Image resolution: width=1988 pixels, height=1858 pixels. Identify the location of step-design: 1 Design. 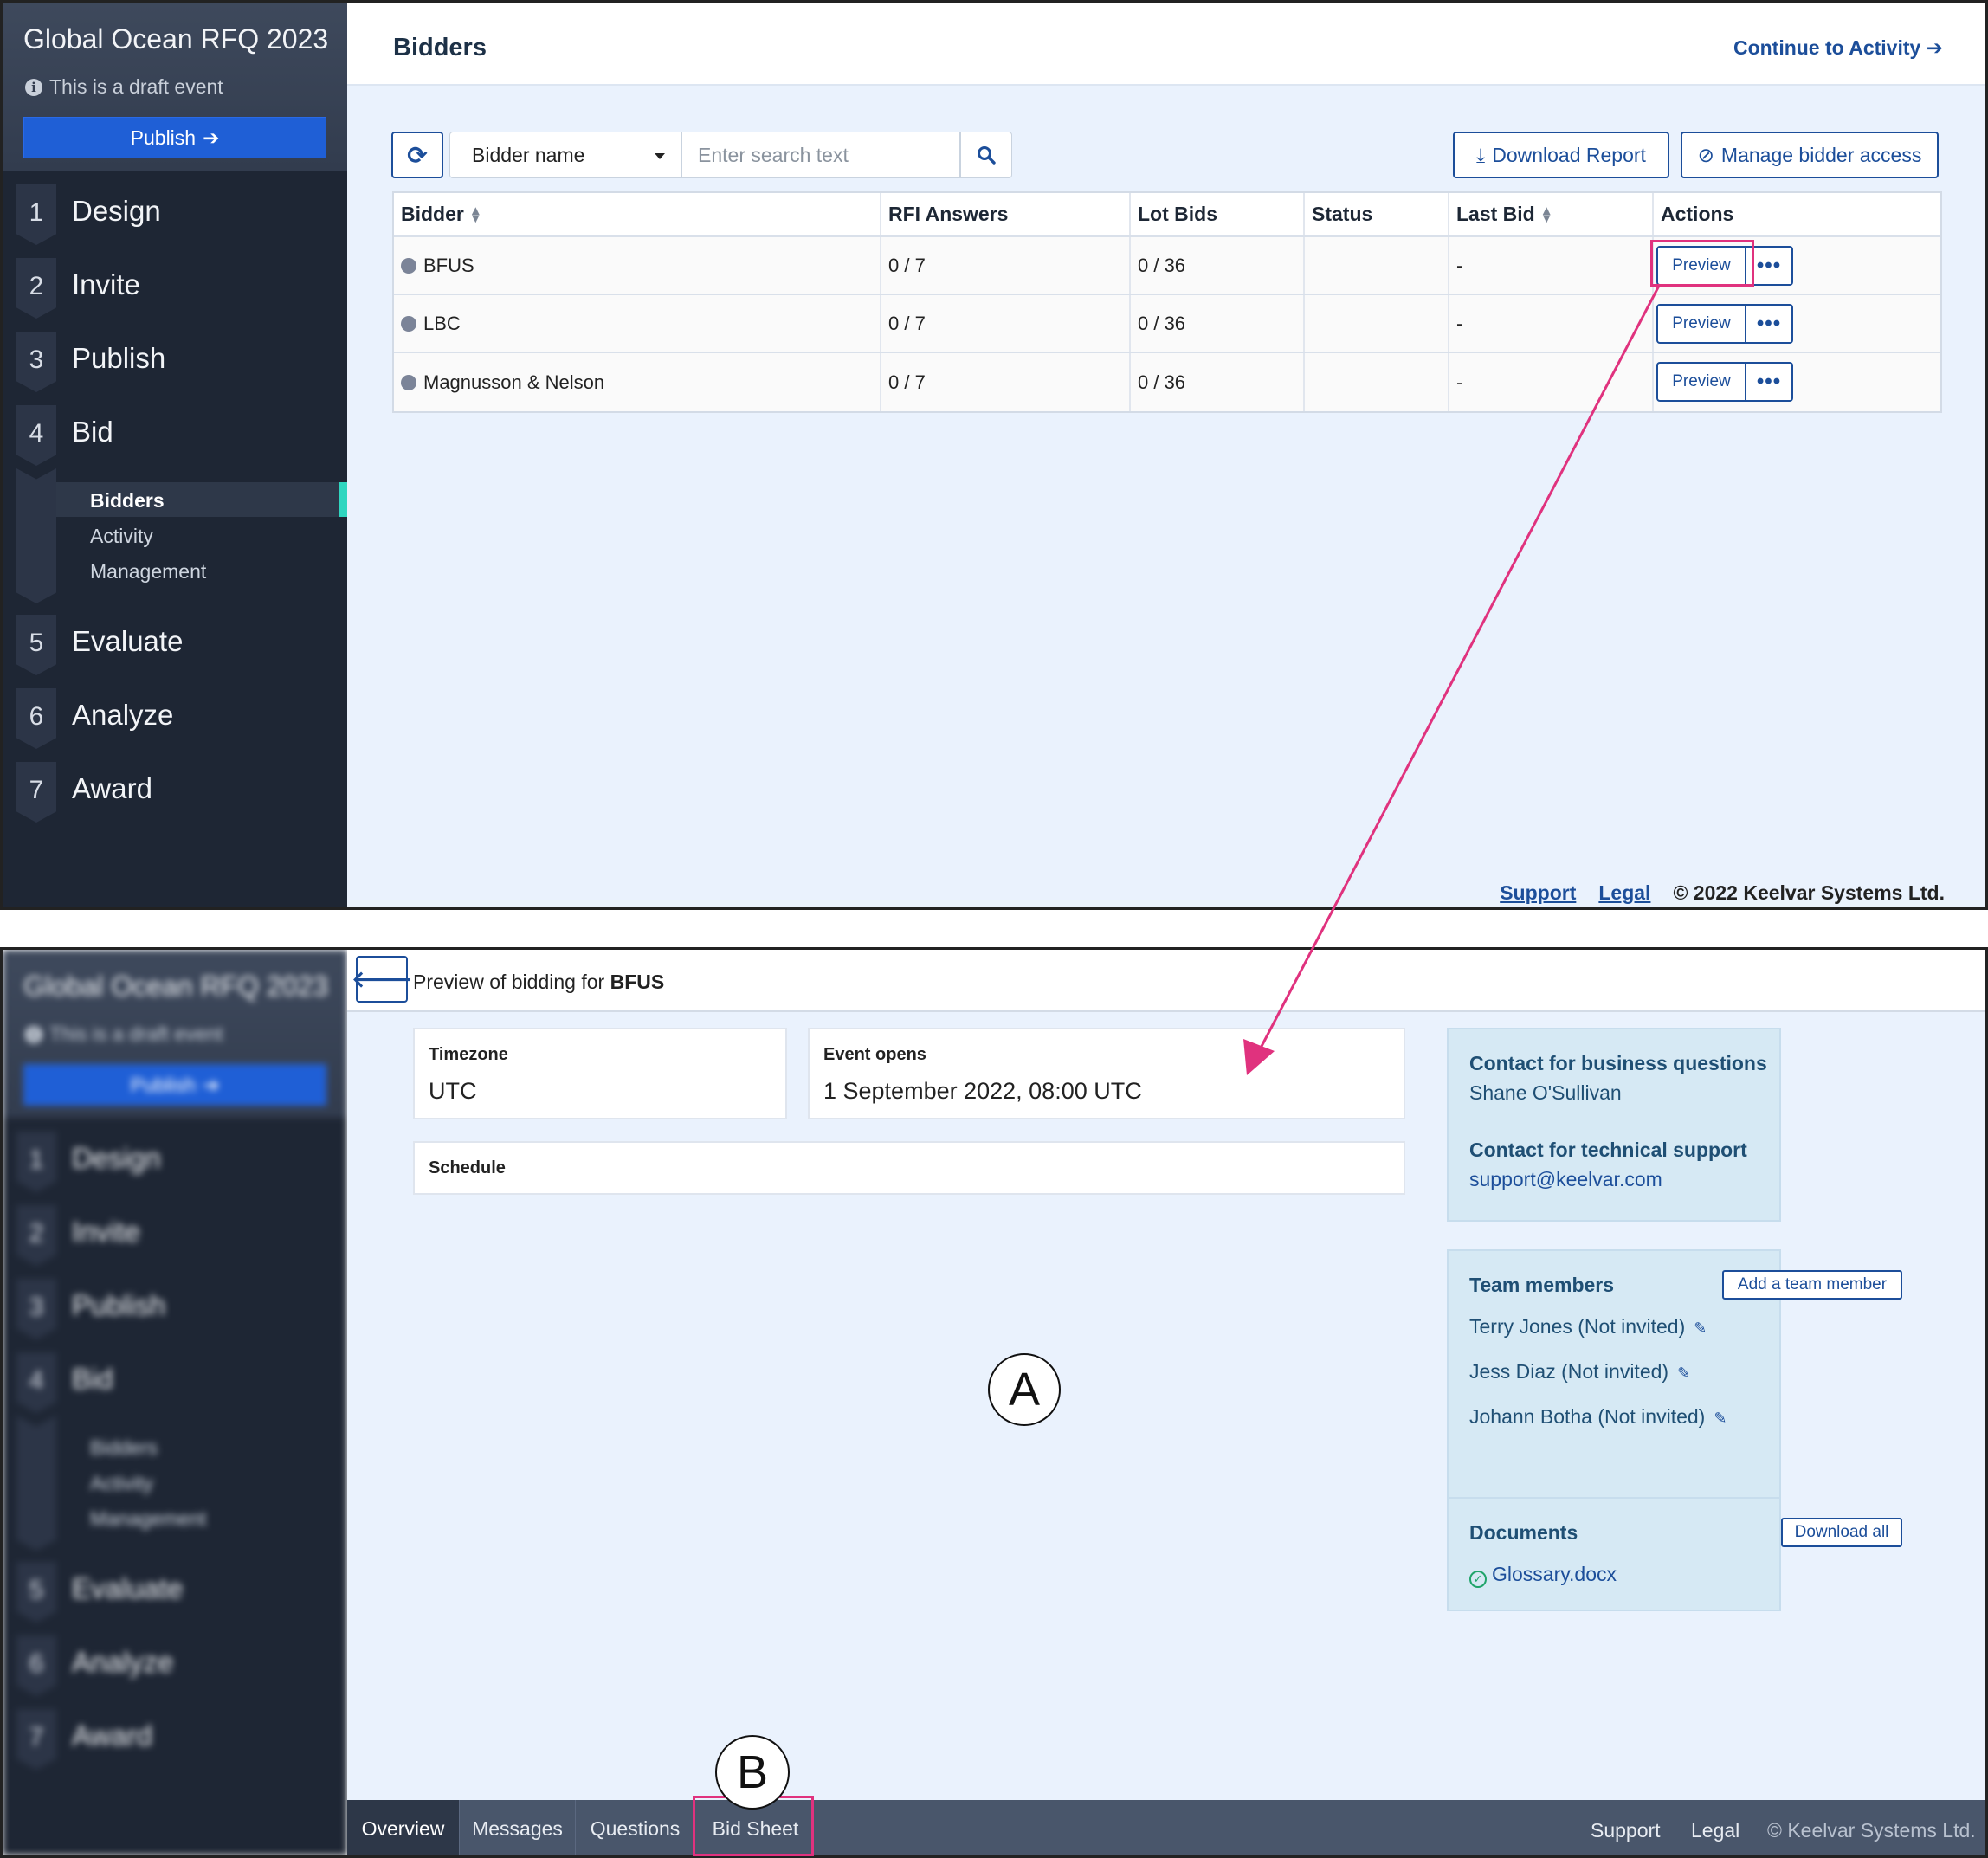
(181, 214).